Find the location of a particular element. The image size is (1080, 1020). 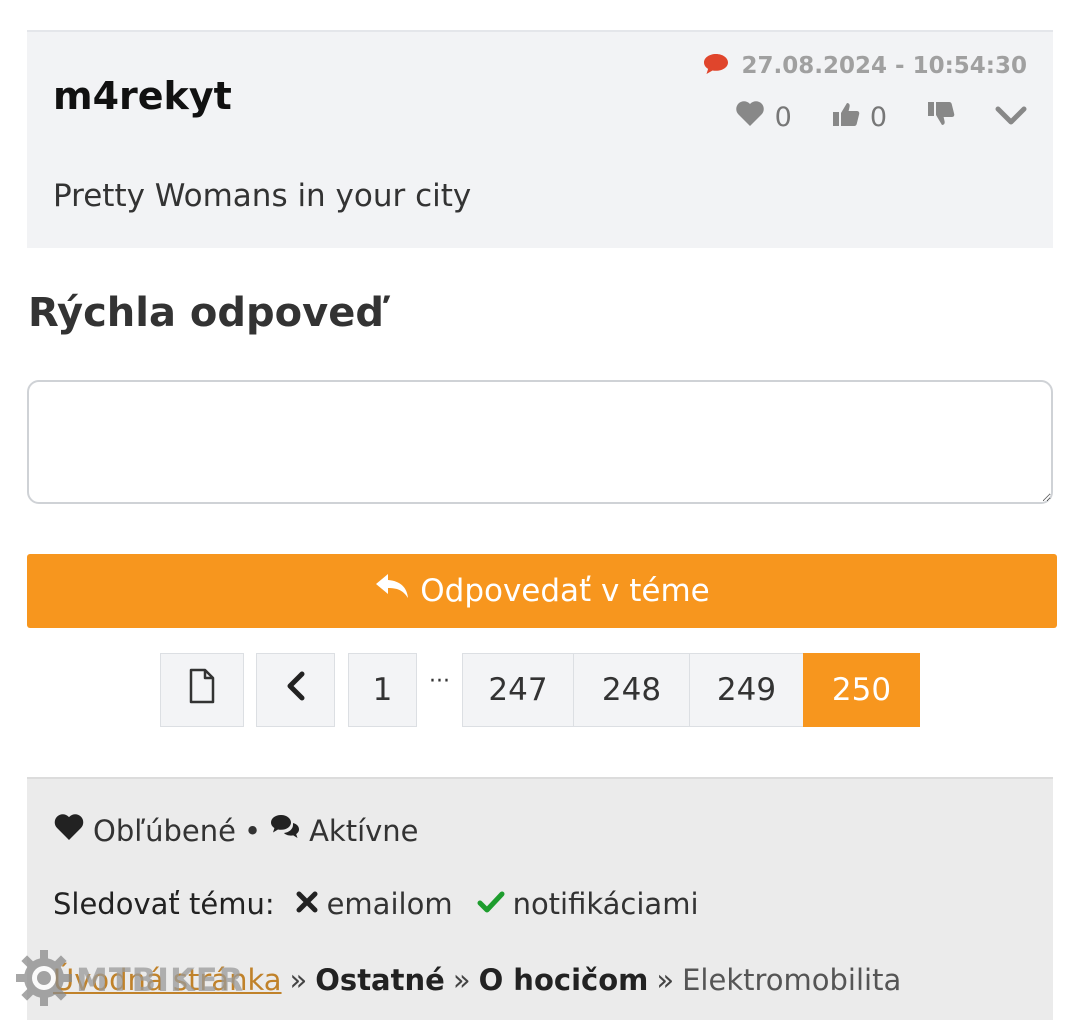

mtbiker-watermark: MTBIKER is located at coordinates (129, 980).